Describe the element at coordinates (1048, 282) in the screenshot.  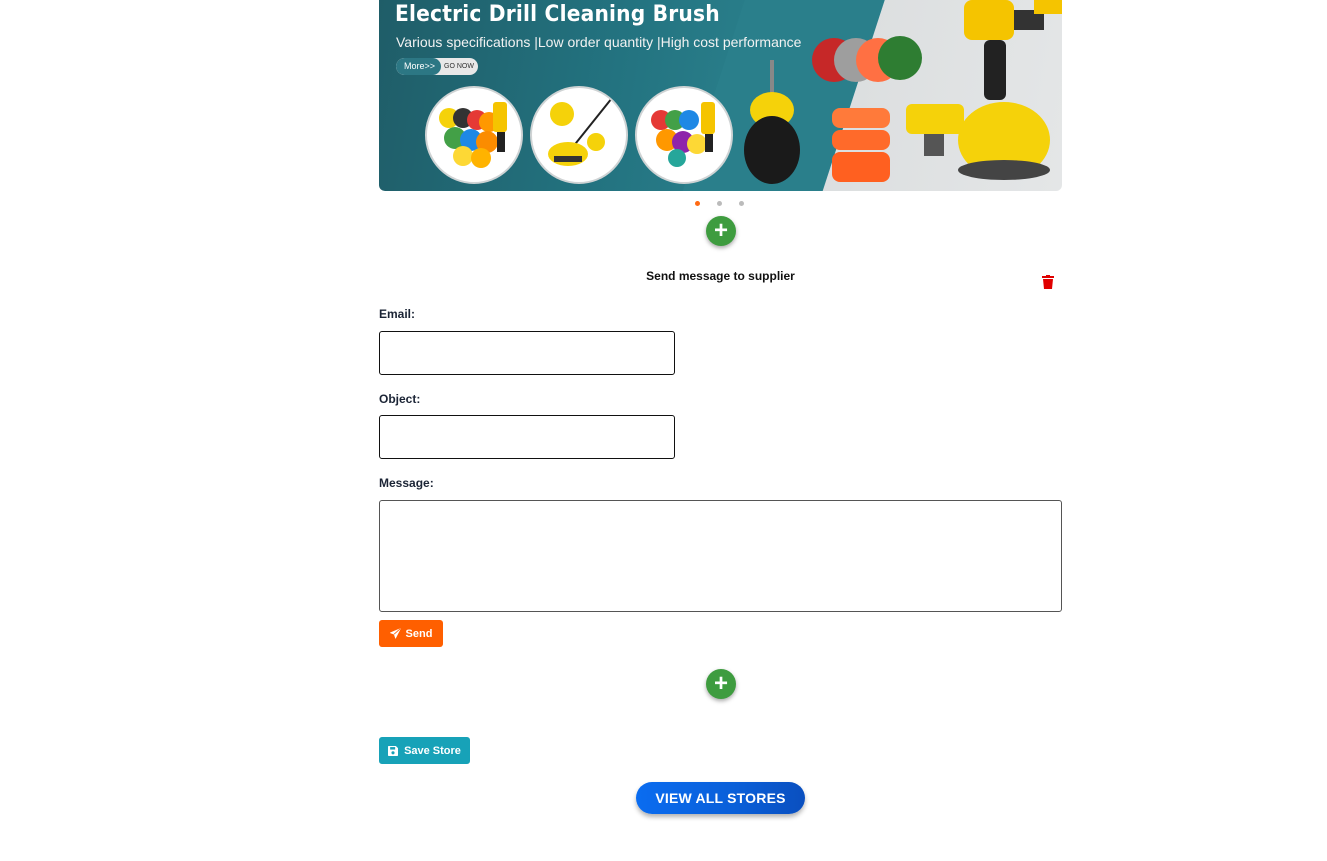
I see `trash-icon` at that location.